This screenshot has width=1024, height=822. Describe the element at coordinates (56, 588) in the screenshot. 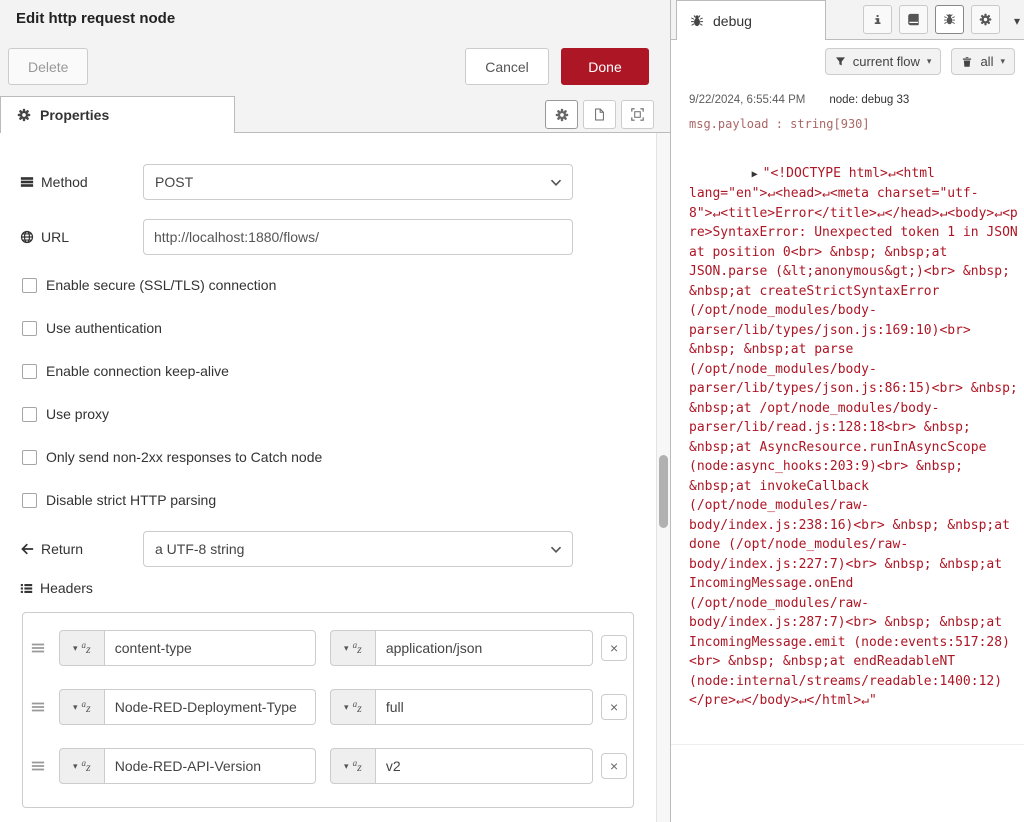

I see `headers-label: Headers` at that location.